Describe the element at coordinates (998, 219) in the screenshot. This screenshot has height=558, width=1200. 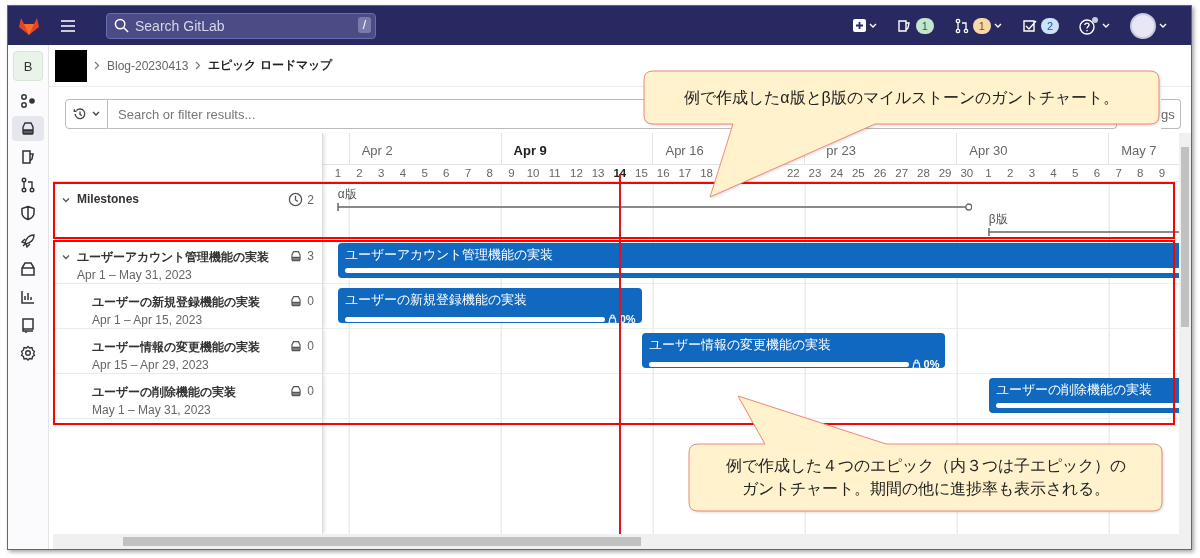
I see `milestone-label: β版` at that location.